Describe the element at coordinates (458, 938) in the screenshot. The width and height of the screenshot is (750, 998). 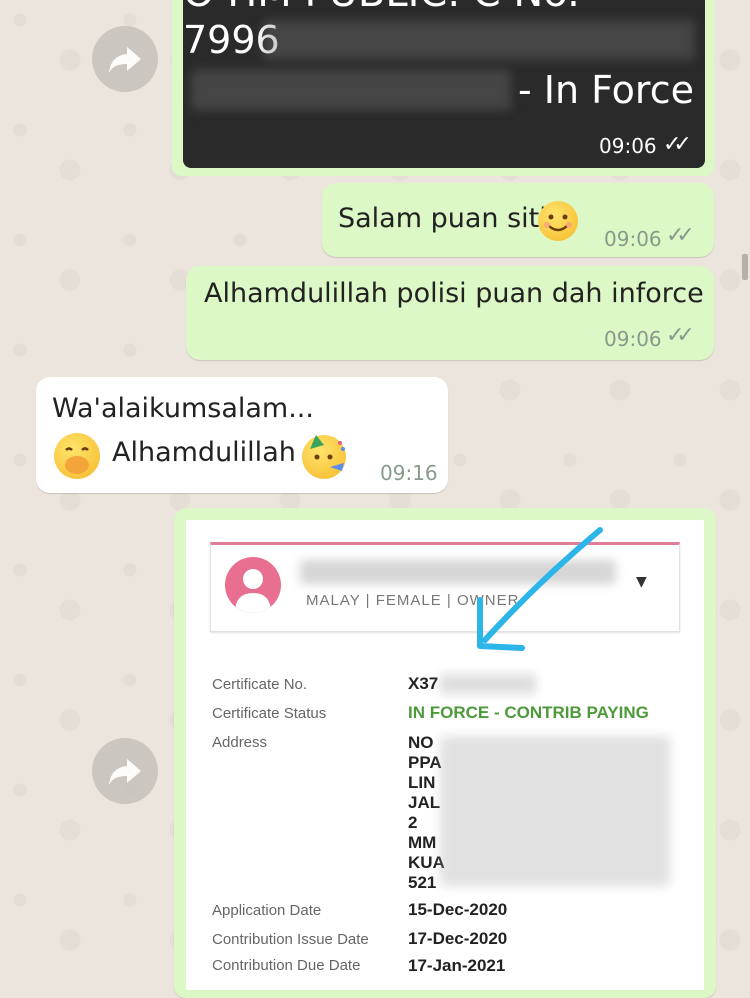
I see `contribution-issue-date-value: 17-Dec-2020` at that location.